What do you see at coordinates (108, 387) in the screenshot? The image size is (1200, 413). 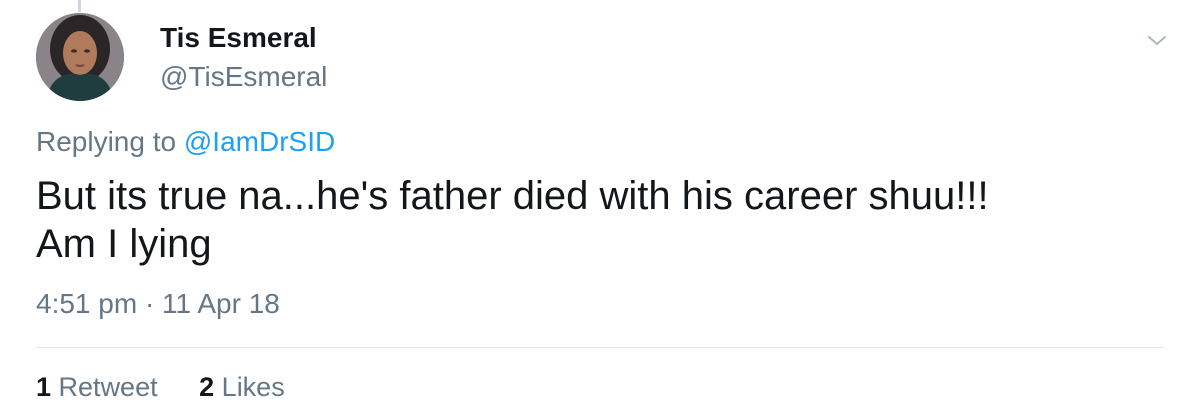 I see `retweet-label: Retweet` at bounding box center [108, 387].